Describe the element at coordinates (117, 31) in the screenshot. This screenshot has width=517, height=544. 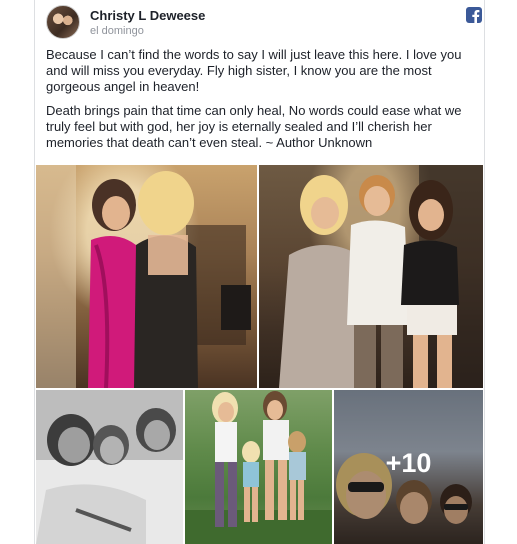
I see `post-date: el domingo` at that location.